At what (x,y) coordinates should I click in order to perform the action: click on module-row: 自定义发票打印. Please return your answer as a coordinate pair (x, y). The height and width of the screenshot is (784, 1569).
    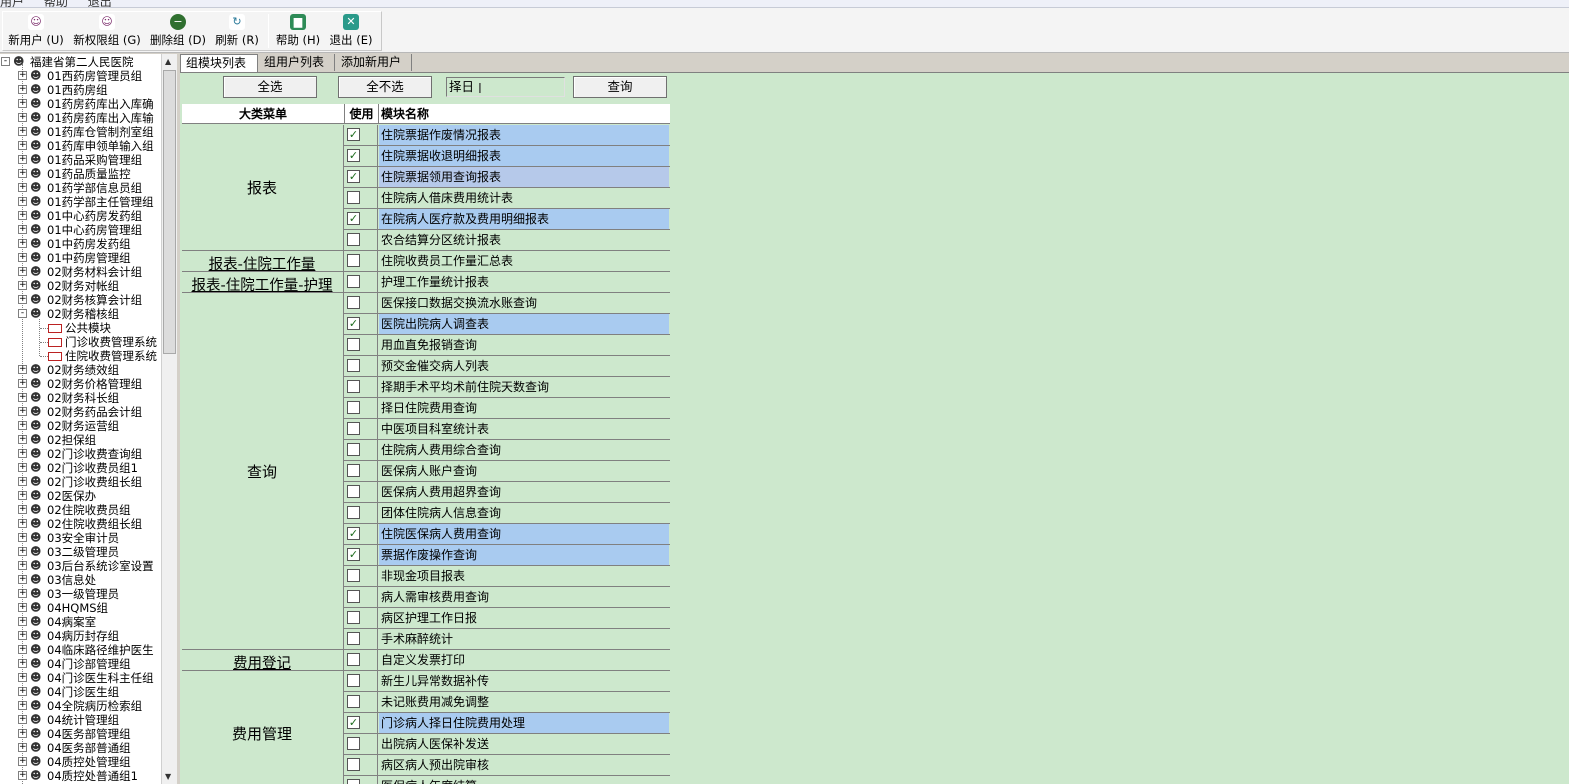
    Looking at the image, I should click on (507, 660).